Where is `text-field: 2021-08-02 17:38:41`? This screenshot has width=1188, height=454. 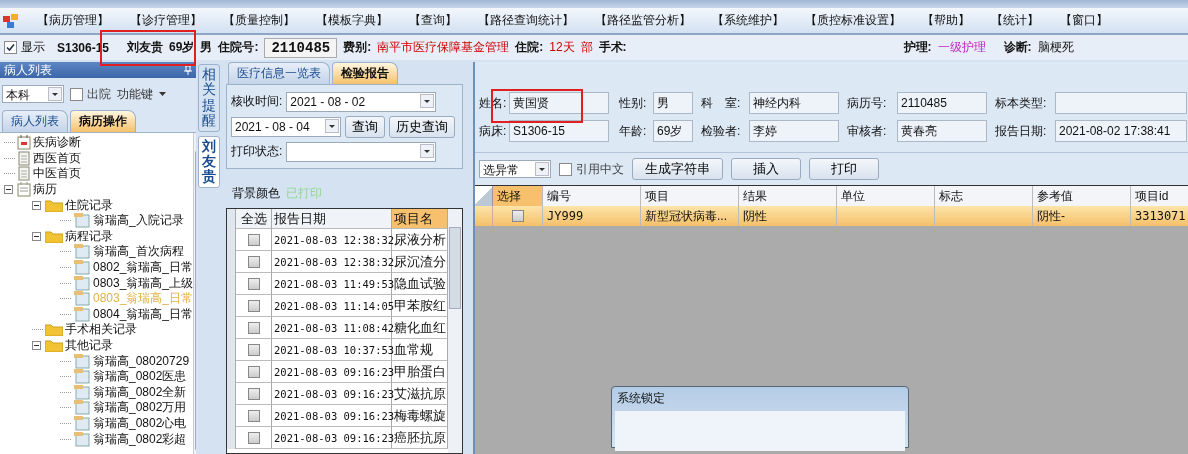
text-field: 2021-08-02 17:38:41 is located at coordinates (1121, 131).